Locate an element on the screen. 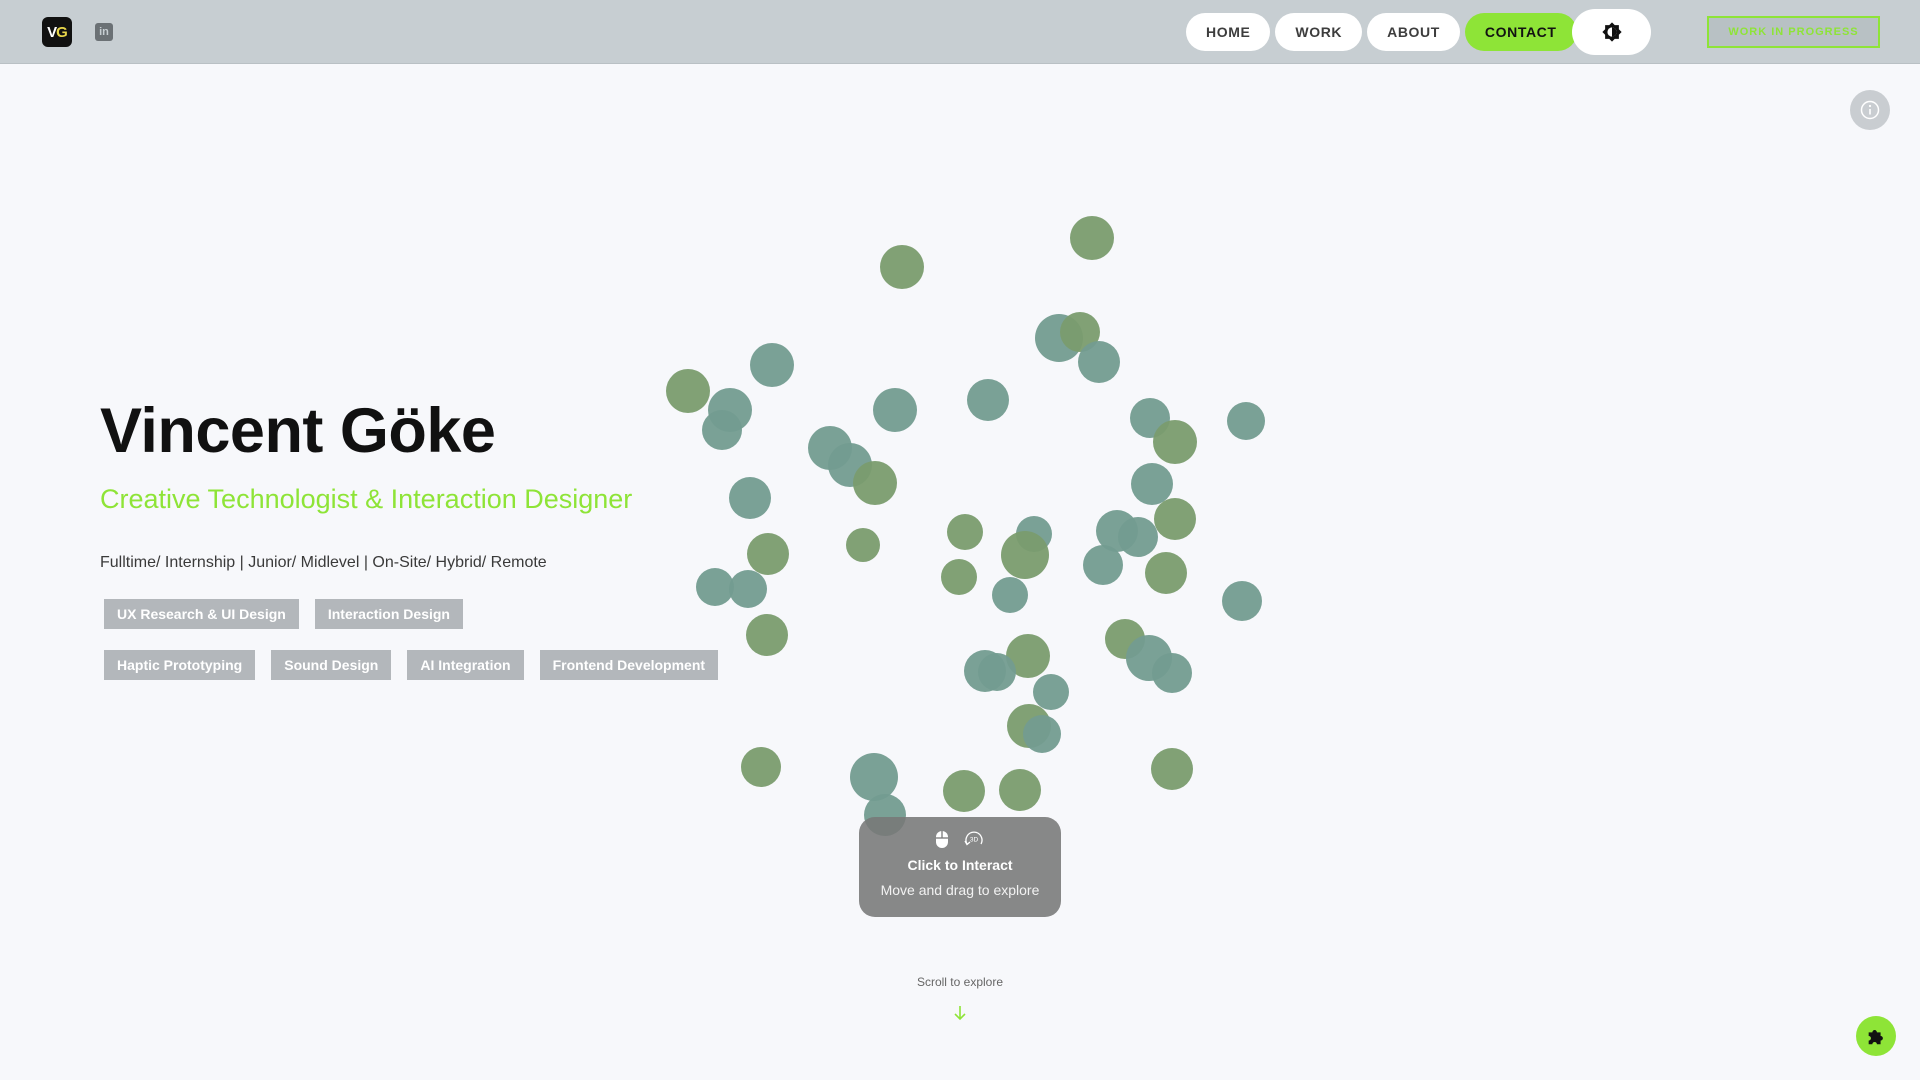 The image size is (1920, 1080). work-in-progress-badge: WORK IN PROGRESS is located at coordinates (1793, 32).